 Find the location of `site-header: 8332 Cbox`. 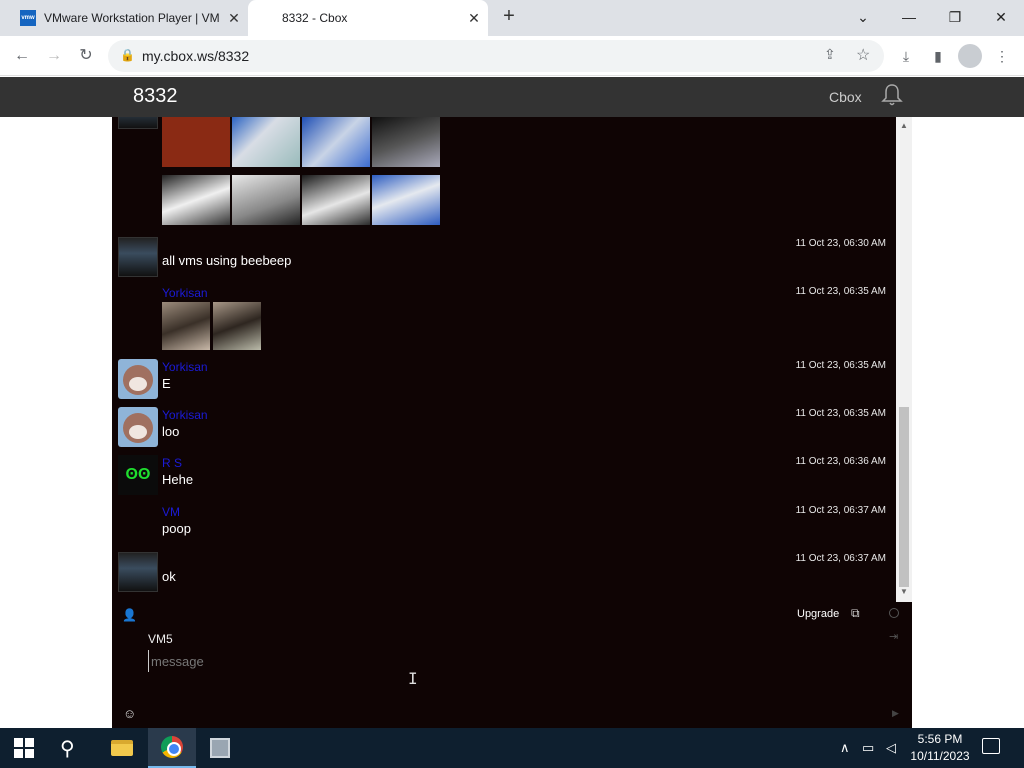

site-header: 8332 Cbox is located at coordinates (512, 97).